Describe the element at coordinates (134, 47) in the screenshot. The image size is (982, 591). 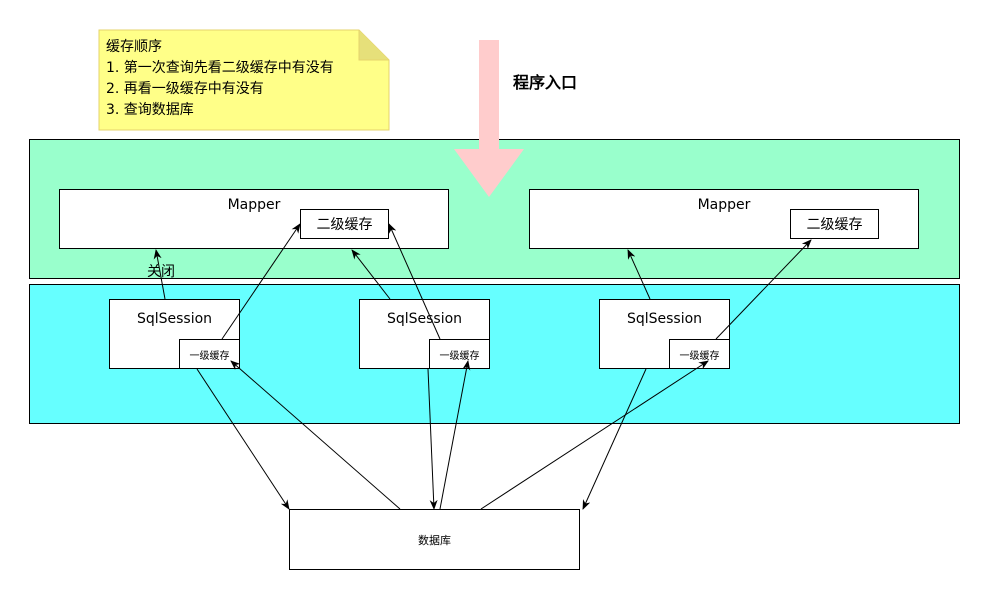
I see `note-line-1: 缓存顺序` at that location.